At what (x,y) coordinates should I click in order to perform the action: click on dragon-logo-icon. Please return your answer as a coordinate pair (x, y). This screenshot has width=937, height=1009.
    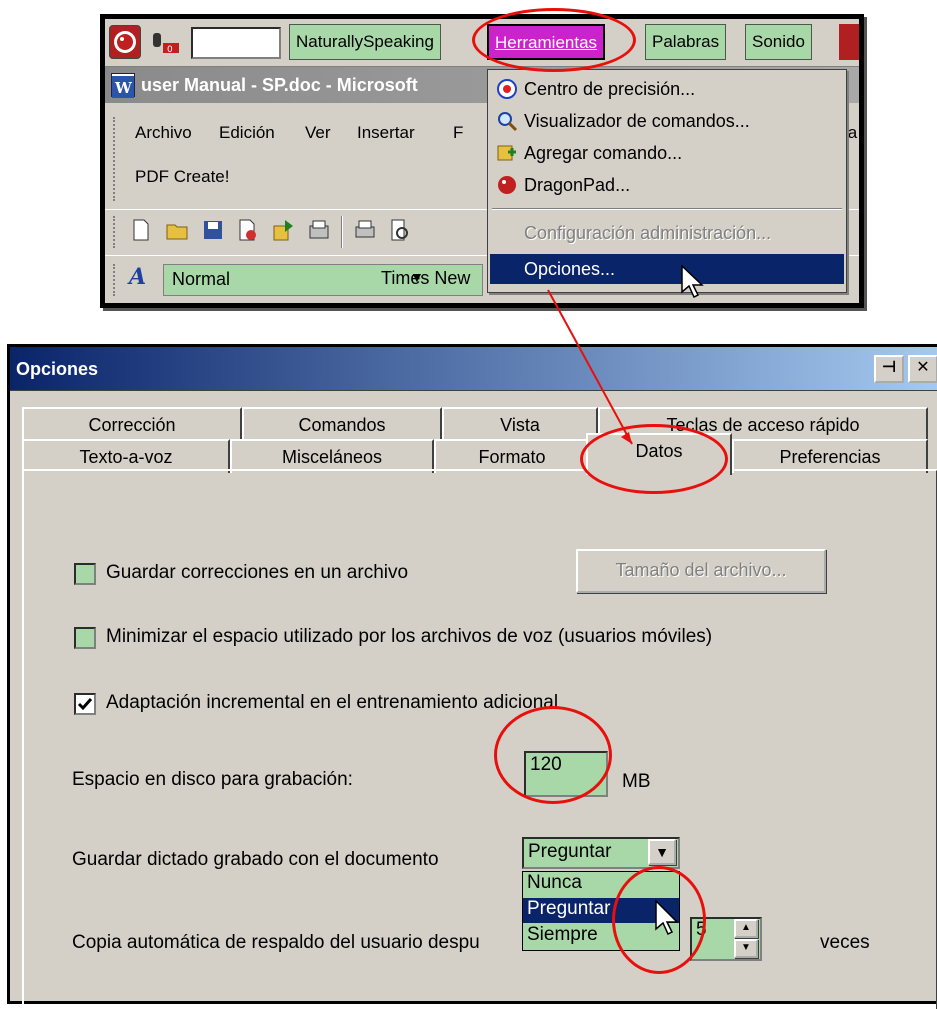
    Looking at the image, I should click on (125, 42).